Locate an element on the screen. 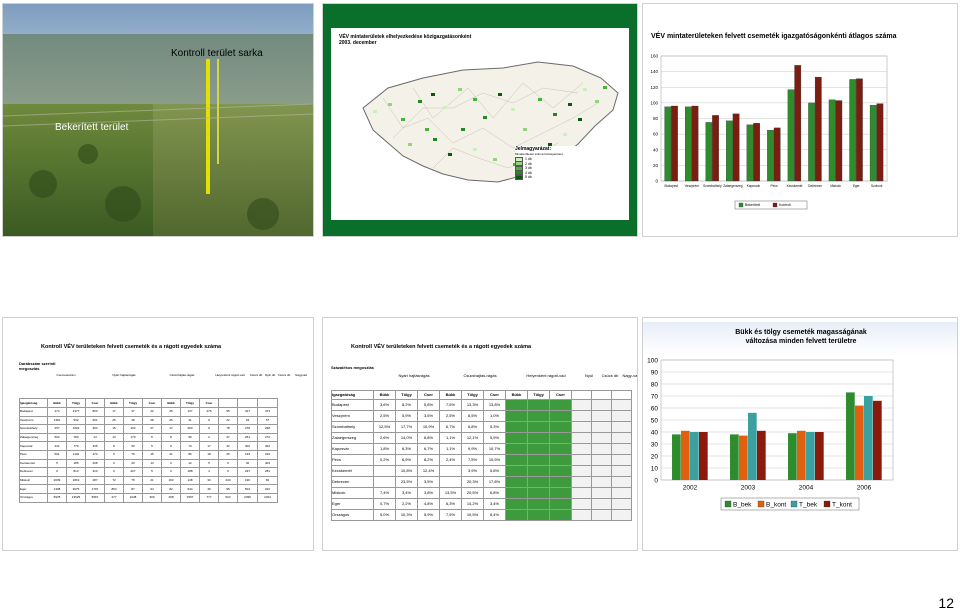 This screenshot has height=613, width=960. table-cell: 13 is located at coordinates (152, 463).